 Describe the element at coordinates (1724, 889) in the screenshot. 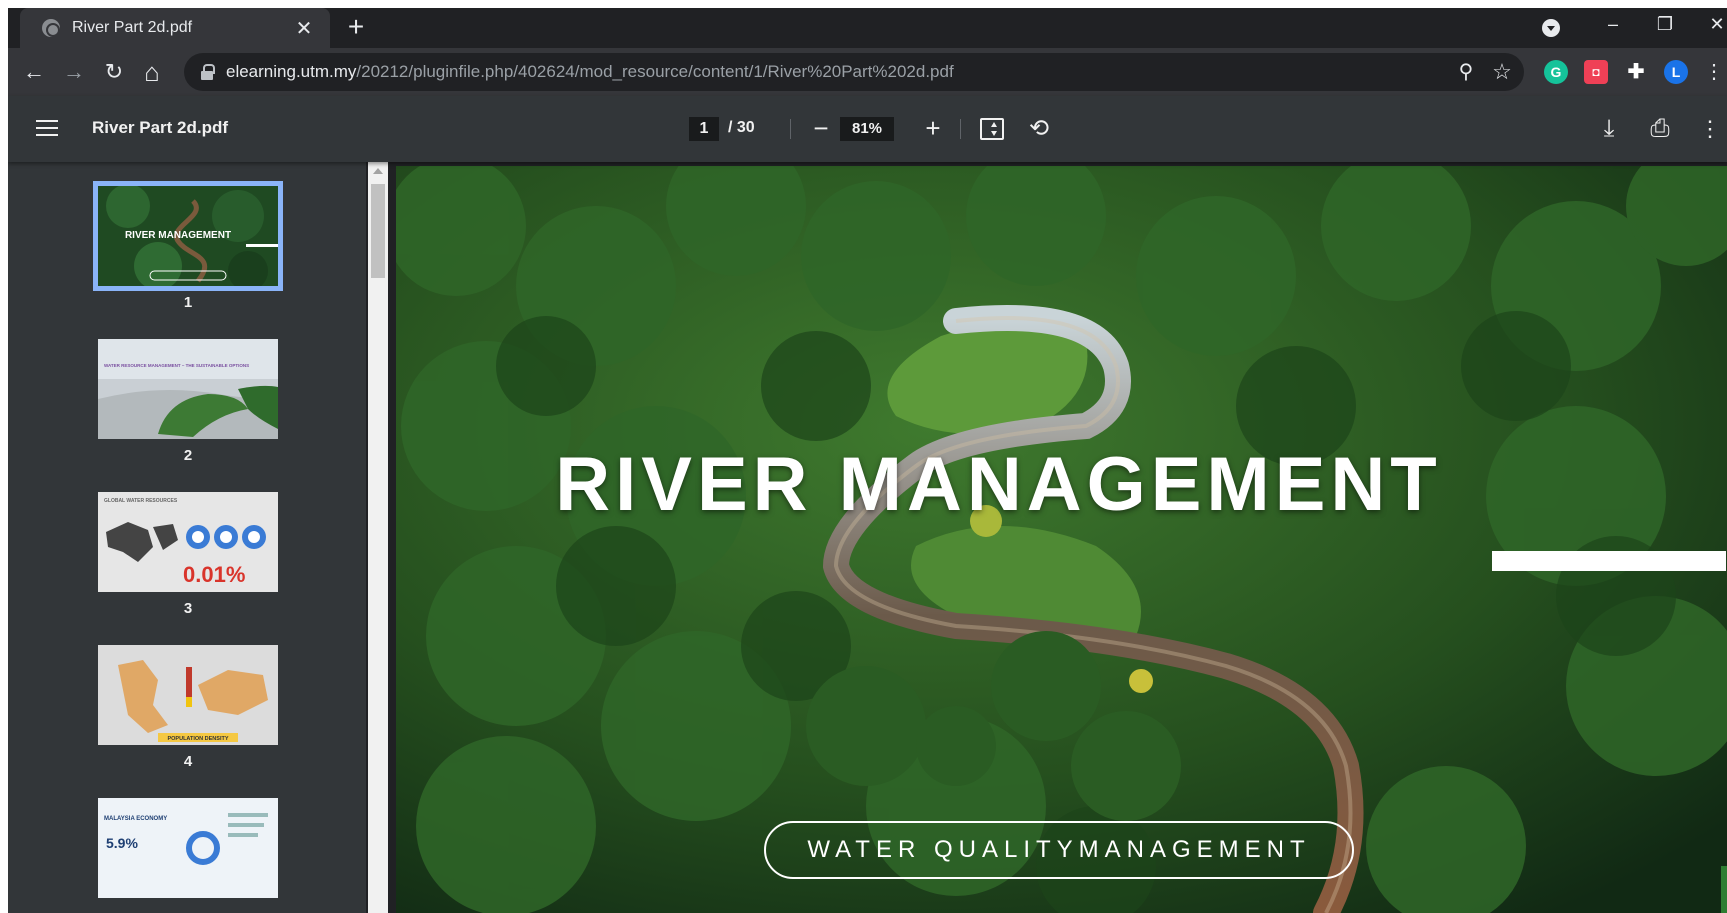

I see `page-edge-marker` at that location.